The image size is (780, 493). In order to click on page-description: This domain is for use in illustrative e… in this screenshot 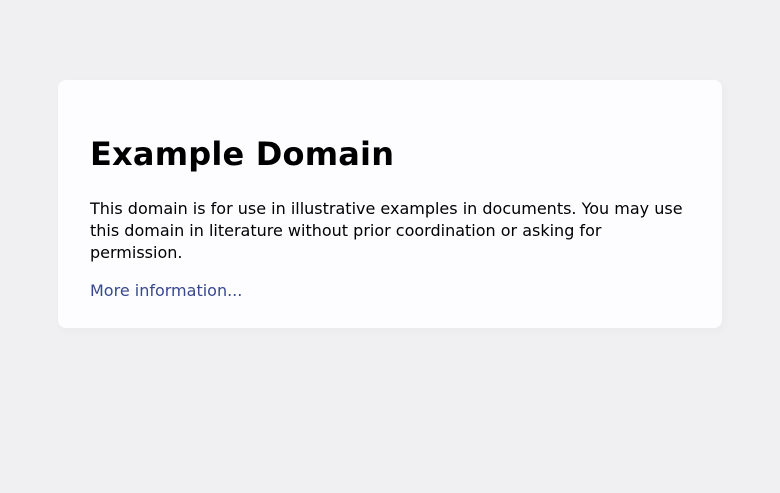, I will do `click(386, 230)`.